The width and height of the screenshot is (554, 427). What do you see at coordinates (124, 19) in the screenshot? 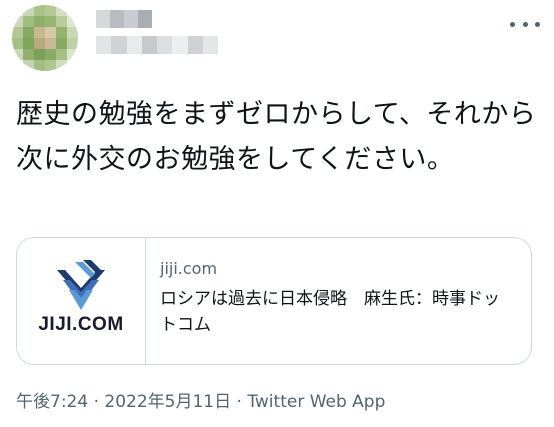
I see `author-name-obscured` at bounding box center [124, 19].